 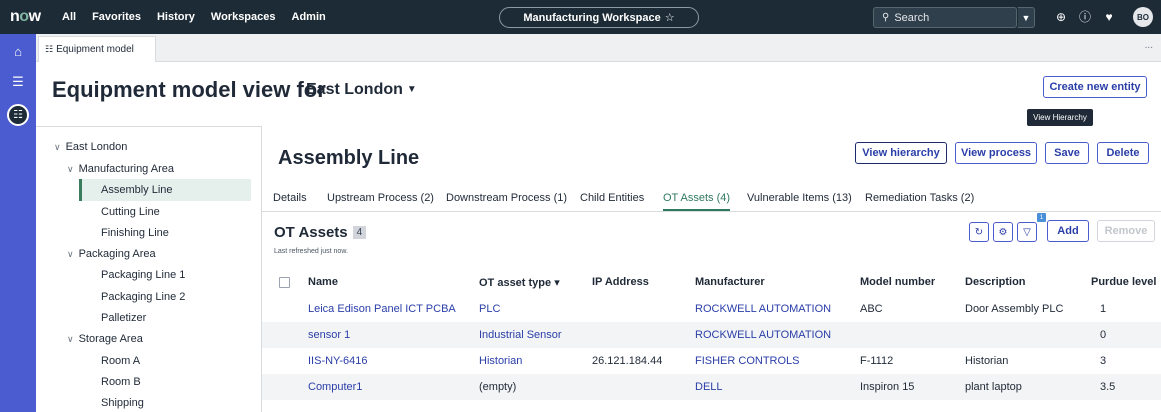 I want to click on tooltip: View Hierarchy, so click(x=1060, y=117).